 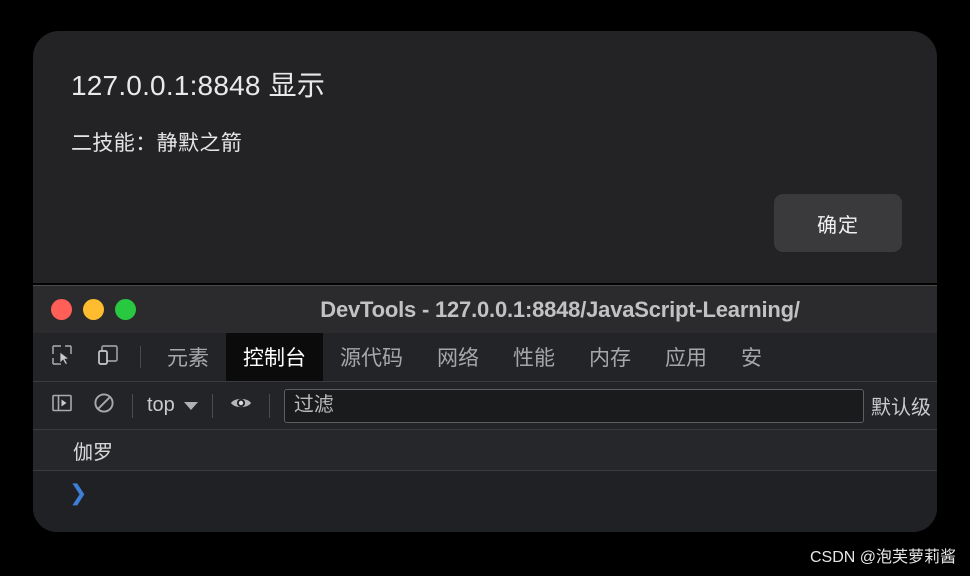 I want to click on tab-console: 控制台, so click(x=274, y=357).